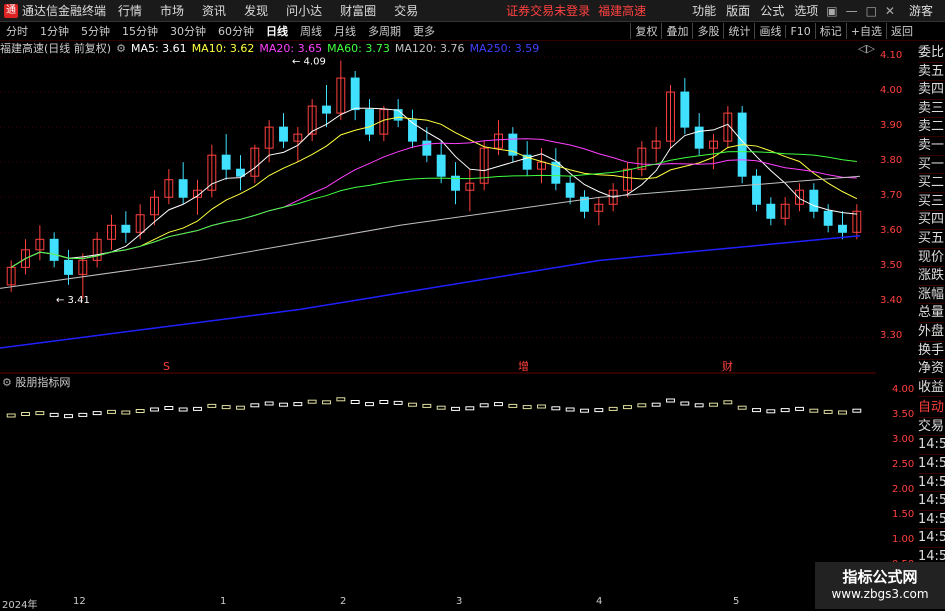 The width and height of the screenshot is (945, 611). I want to click on tab-5min: 5分钟, so click(95, 31).